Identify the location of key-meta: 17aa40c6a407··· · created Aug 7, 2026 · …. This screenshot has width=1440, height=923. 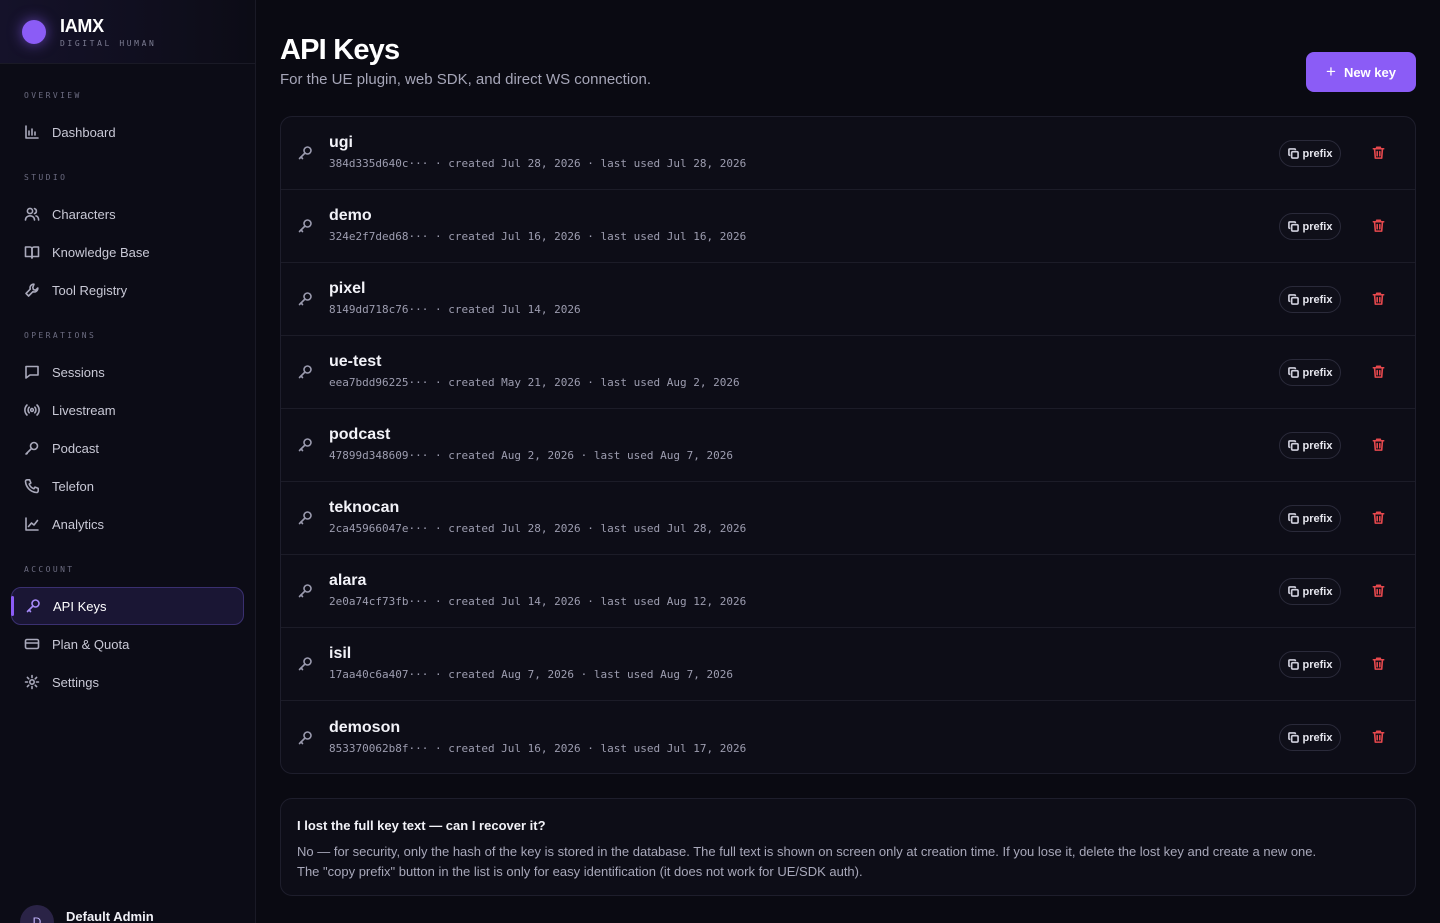
(531, 674).